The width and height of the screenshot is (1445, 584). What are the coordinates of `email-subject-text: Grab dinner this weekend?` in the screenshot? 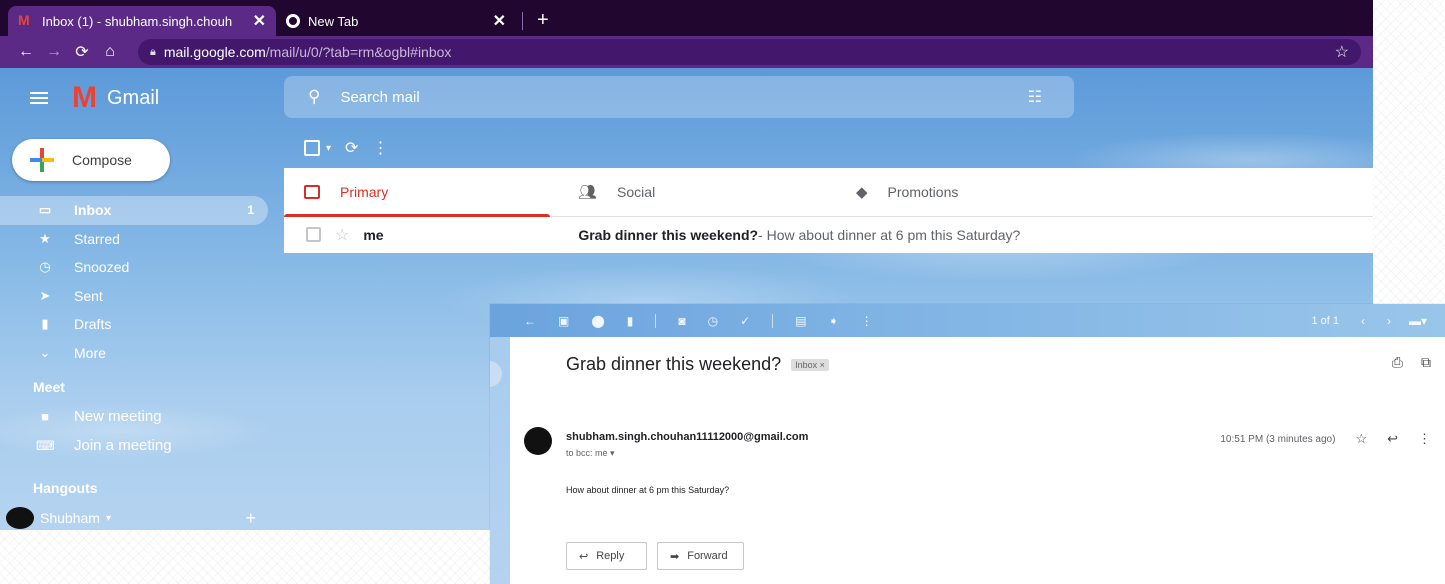 It's located at (674, 364).